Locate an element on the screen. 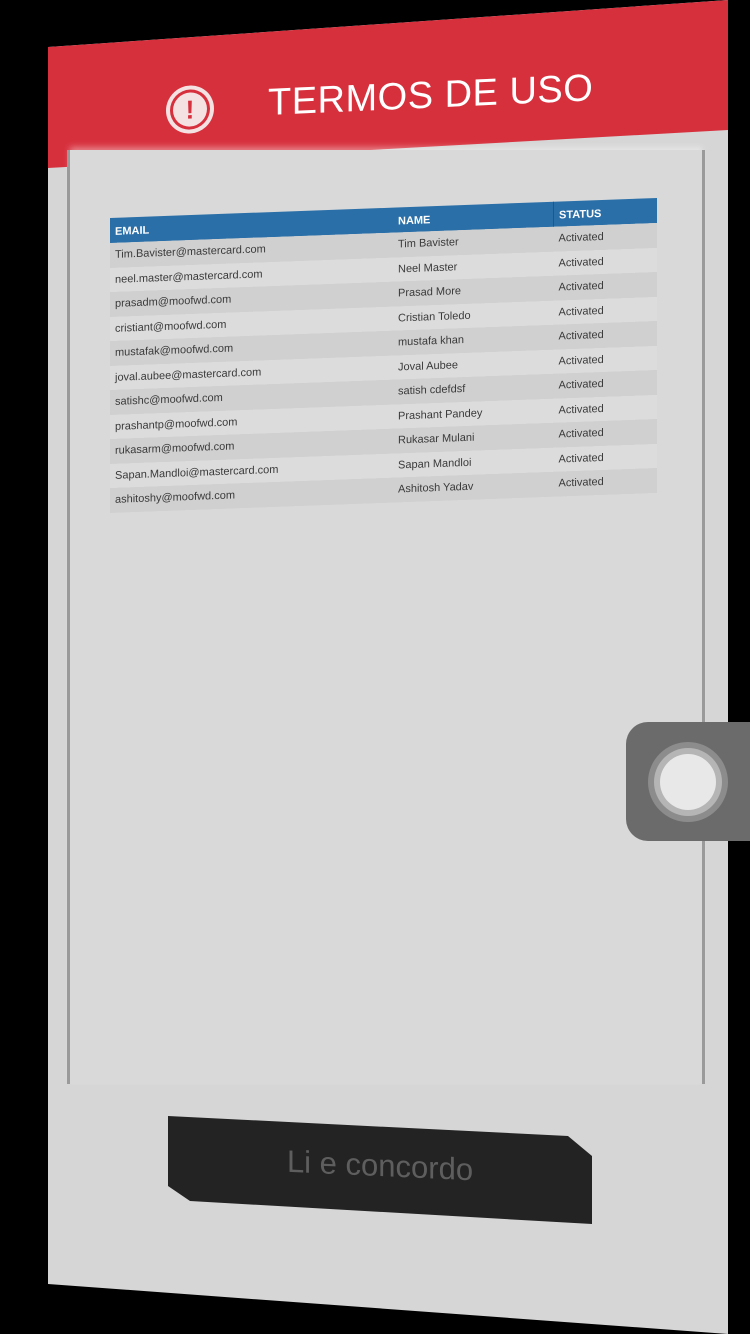  assistive-touch-button is located at coordinates (688, 781).